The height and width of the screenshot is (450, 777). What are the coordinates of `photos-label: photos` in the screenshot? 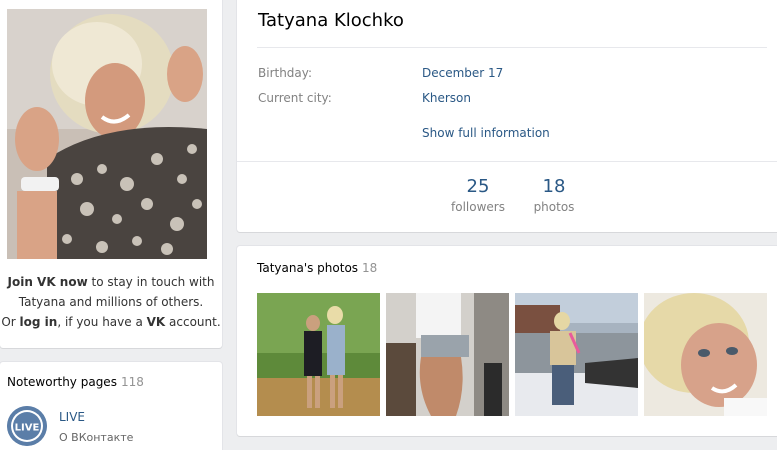 It's located at (554, 207).